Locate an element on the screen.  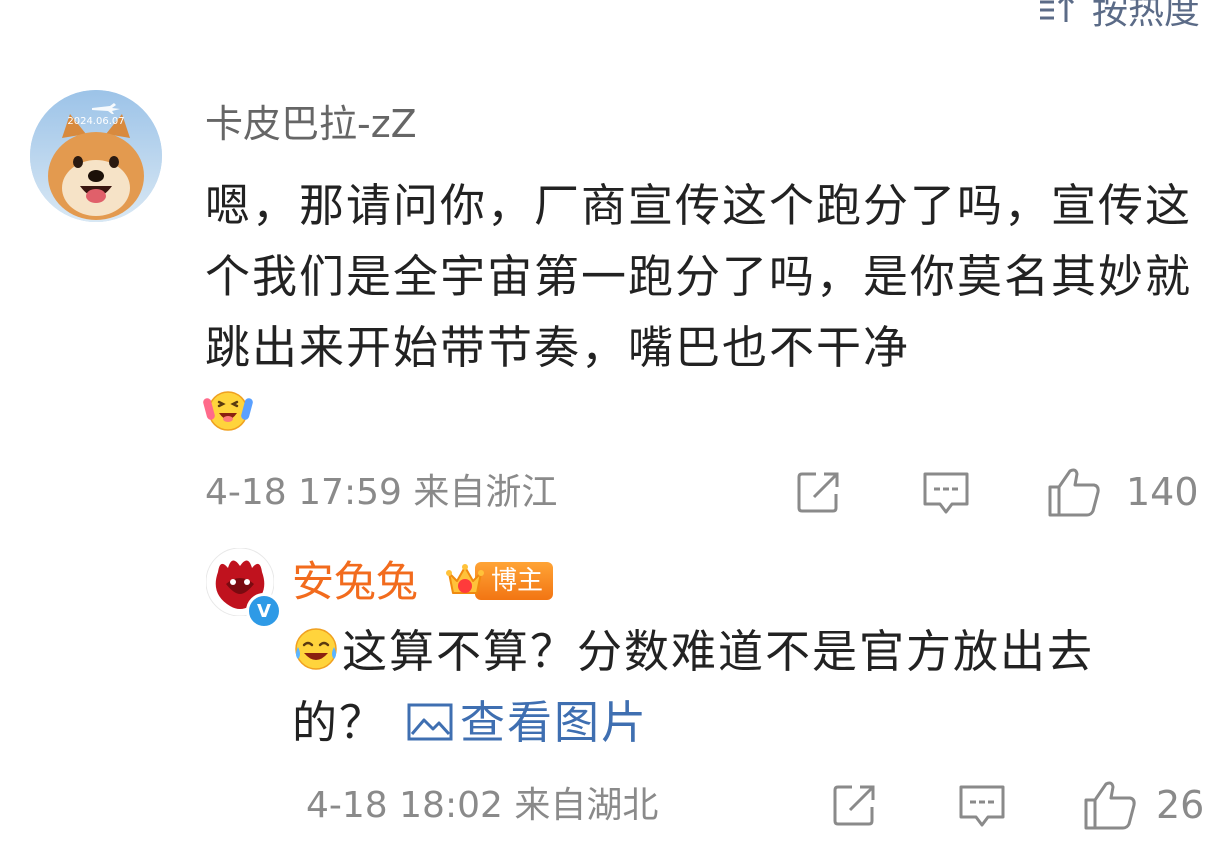
excited-face-emoji-icon is located at coordinates (228, 411).